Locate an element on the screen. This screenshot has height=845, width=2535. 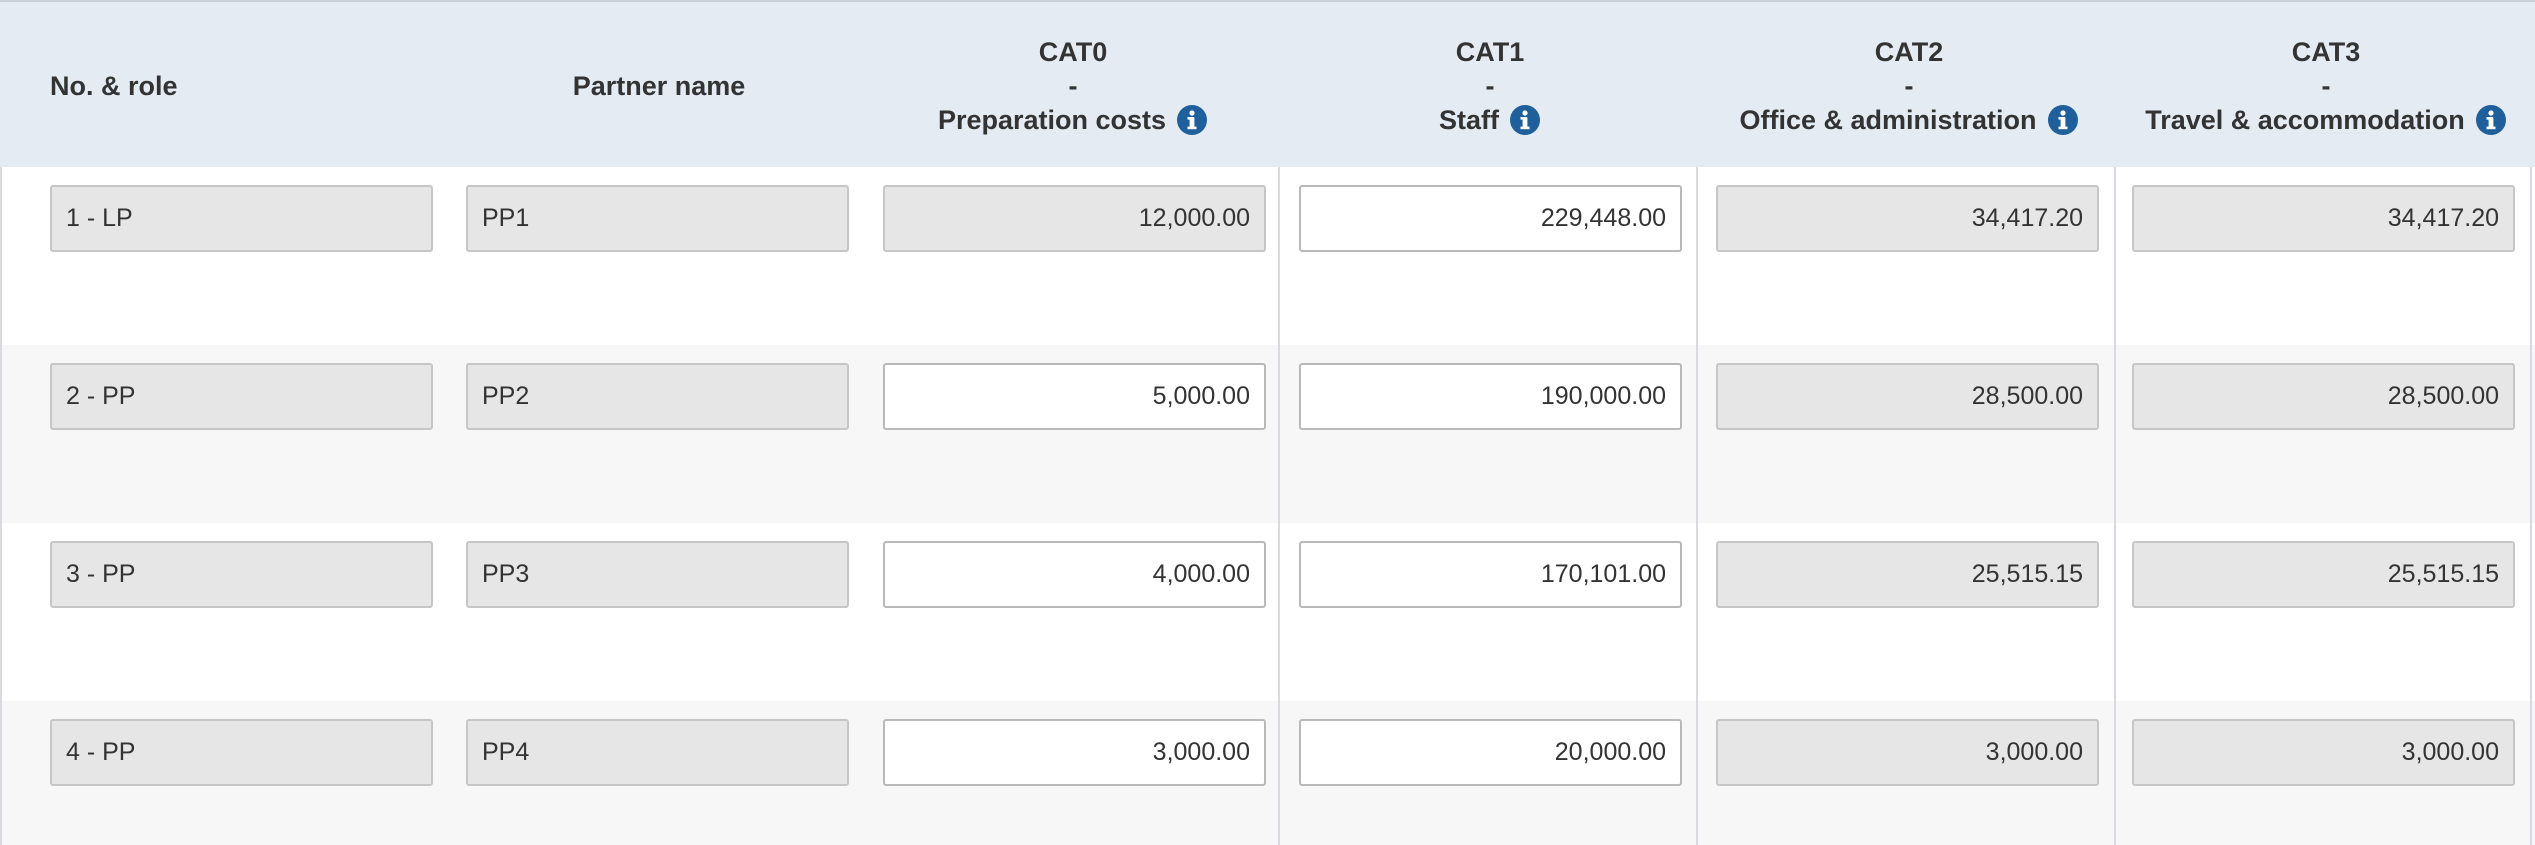
header-cat3: CAT3 - Travel & accommodation is located at coordinates (2326, 85).